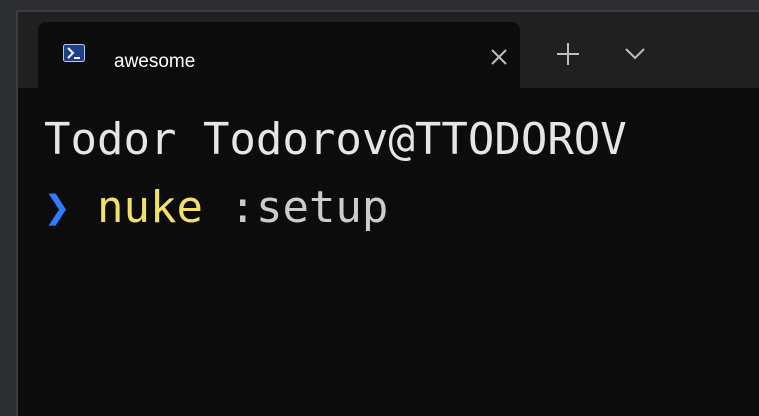 The width and height of the screenshot is (759, 416). I want to click on command-line: ❯ nuke :setup, so click(216, 208).